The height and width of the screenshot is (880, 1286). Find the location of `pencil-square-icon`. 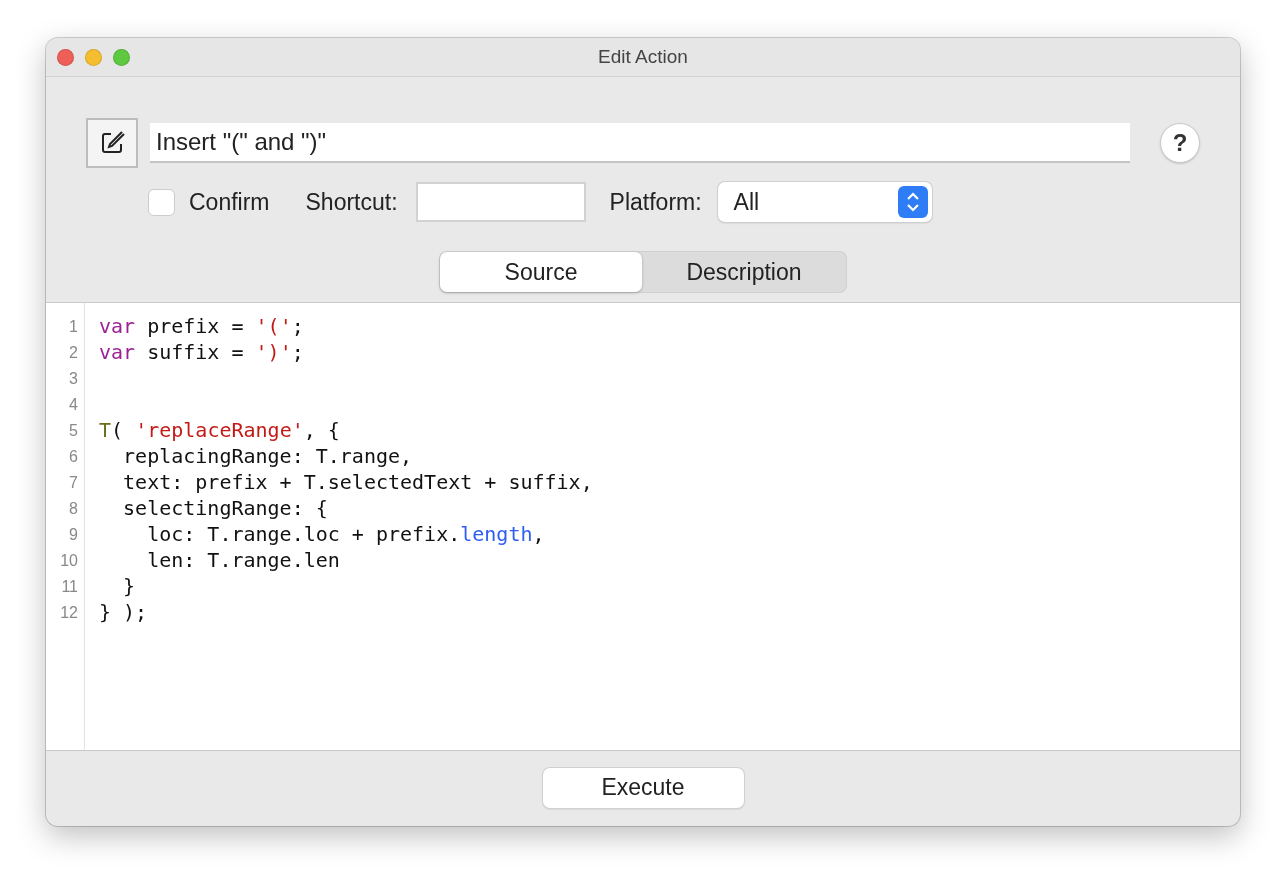

pencil-square-icon is located at coordinates (112, 143).